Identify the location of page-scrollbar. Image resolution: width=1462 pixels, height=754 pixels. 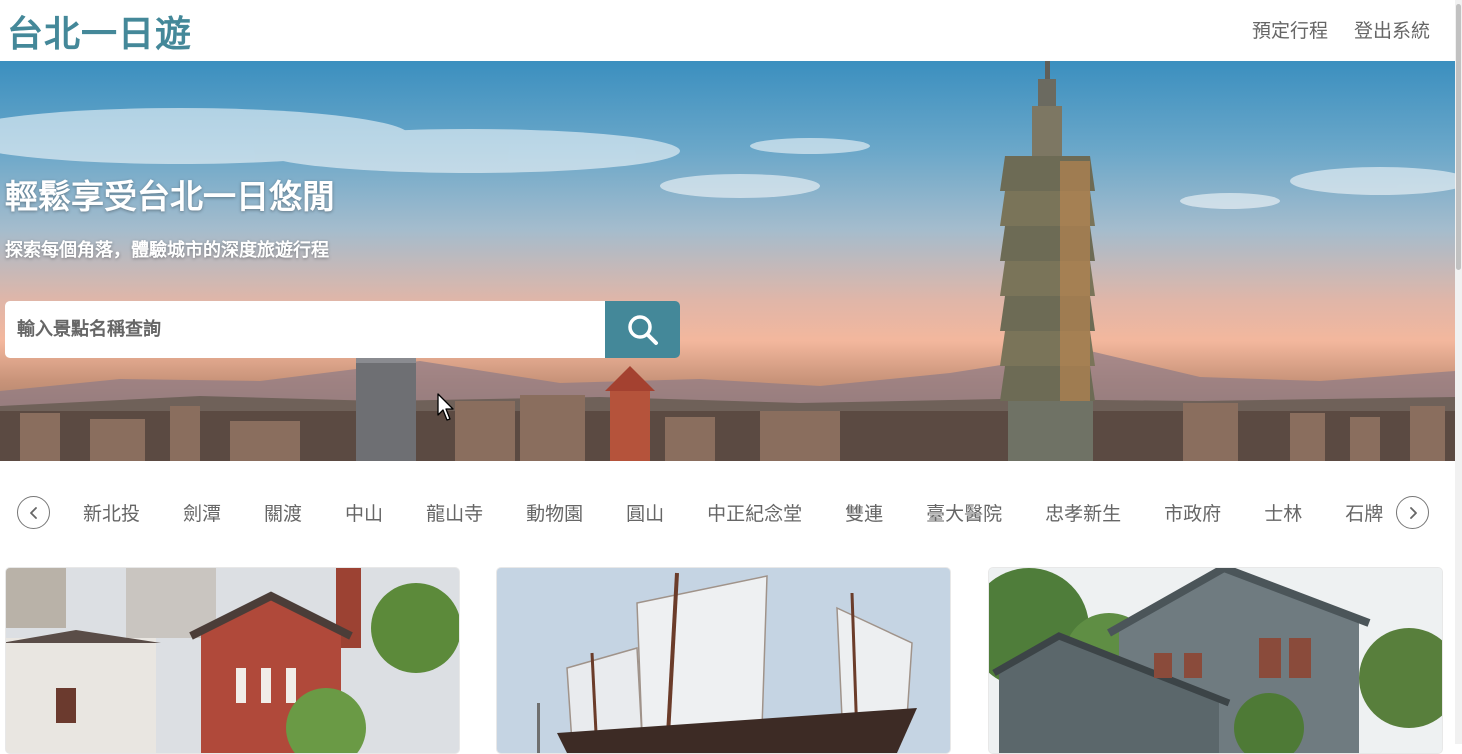
(1458, 372).